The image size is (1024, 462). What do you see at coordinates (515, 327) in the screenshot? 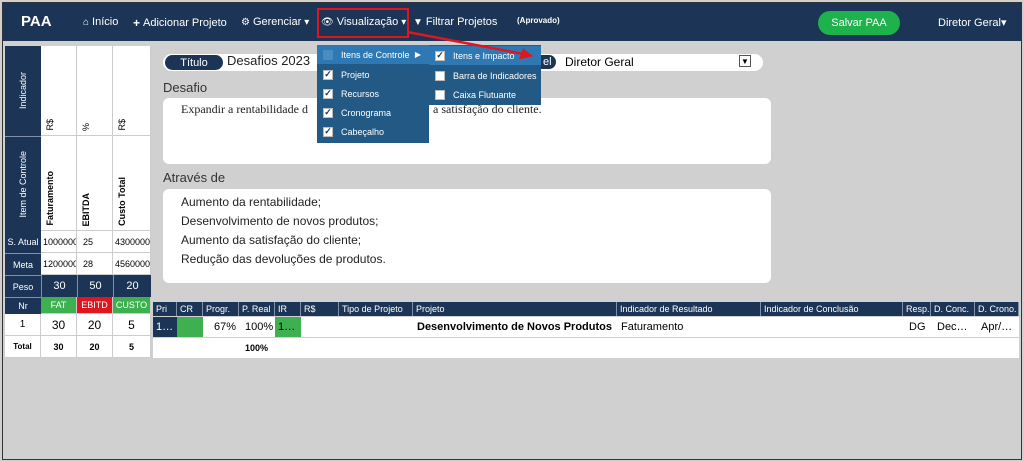
I see `cell-projeto: Desenvolvimento de Novos Produtos` at bounding box center [515, 327].